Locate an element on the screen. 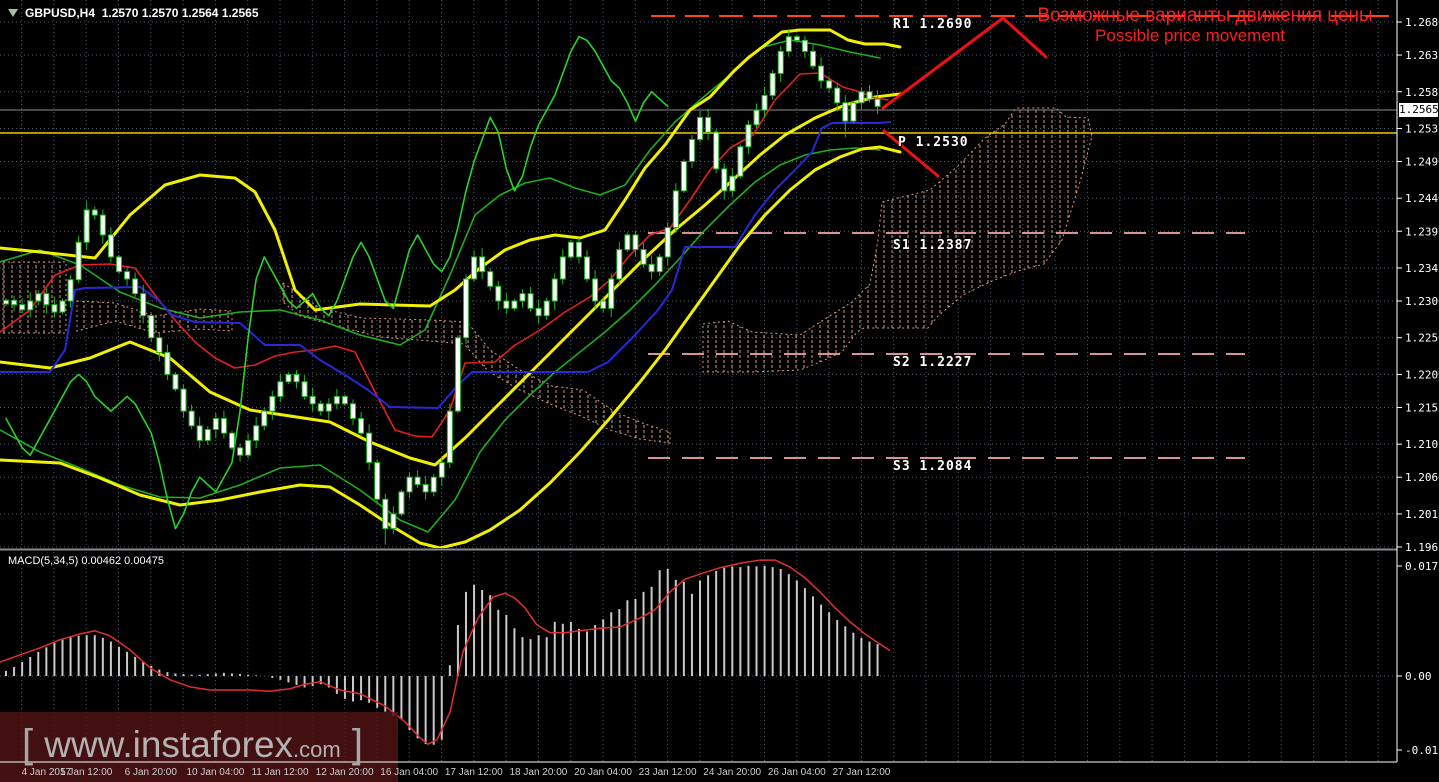 Image resolution: width=1439 pixels, height=782 pixels. date-tick-label: 17 Jan 12:00 is located at coordinates (474, 772).